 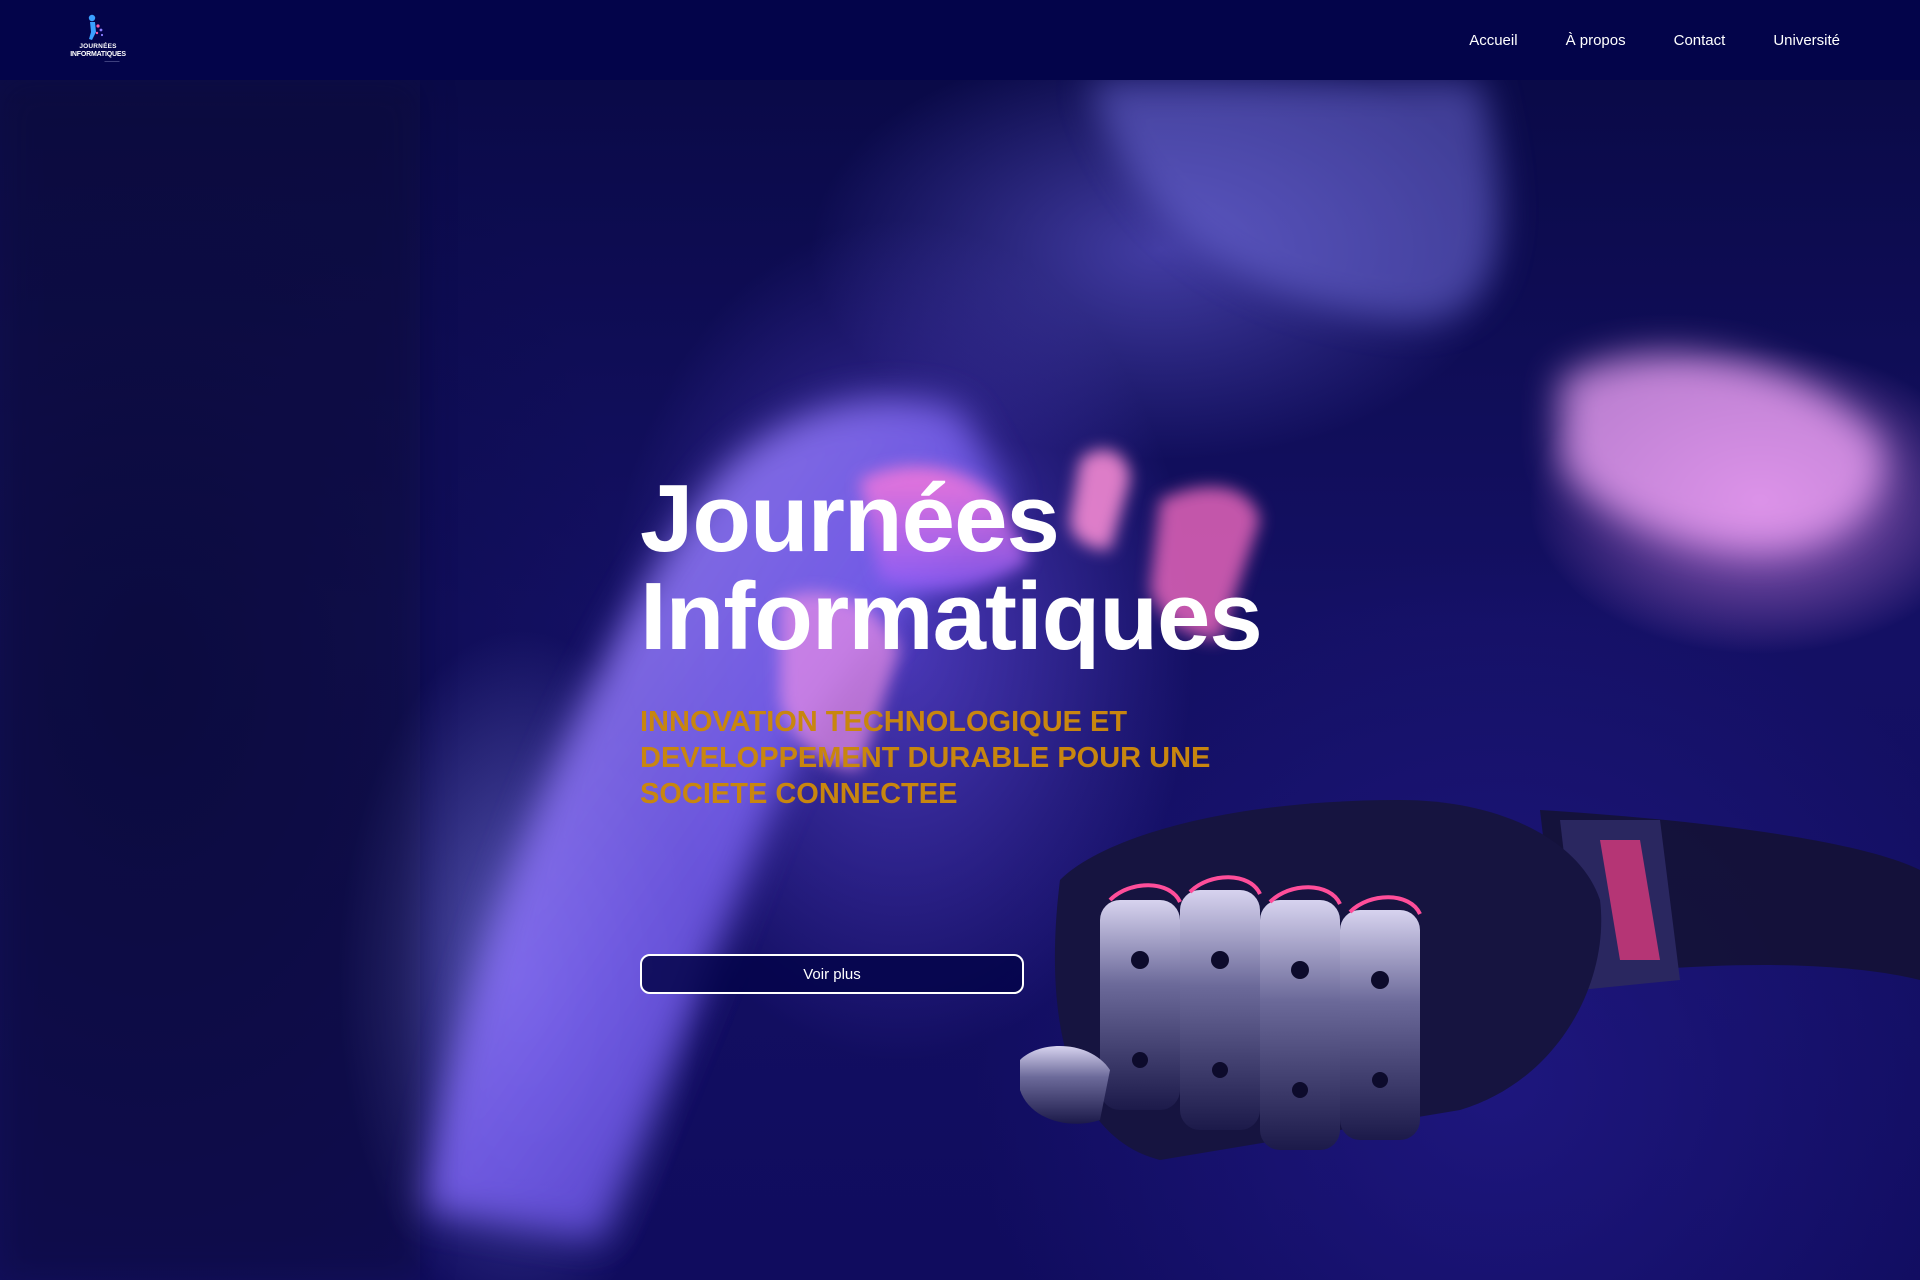 What do you see at coordinates (98, 54) in the screenshot?
I see `logo-text-line2: INFORMATIQUES` at bounding box center [98, 54].